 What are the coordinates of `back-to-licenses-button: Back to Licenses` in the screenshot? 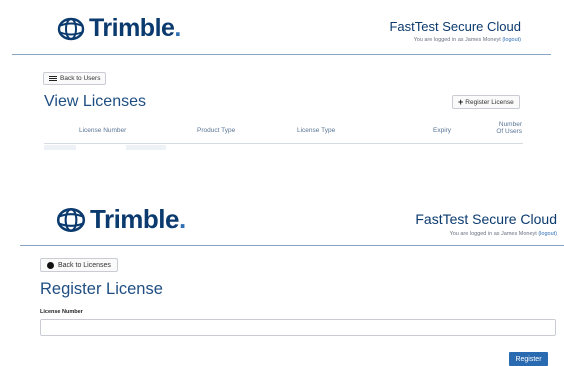 It's located at (79, 265).